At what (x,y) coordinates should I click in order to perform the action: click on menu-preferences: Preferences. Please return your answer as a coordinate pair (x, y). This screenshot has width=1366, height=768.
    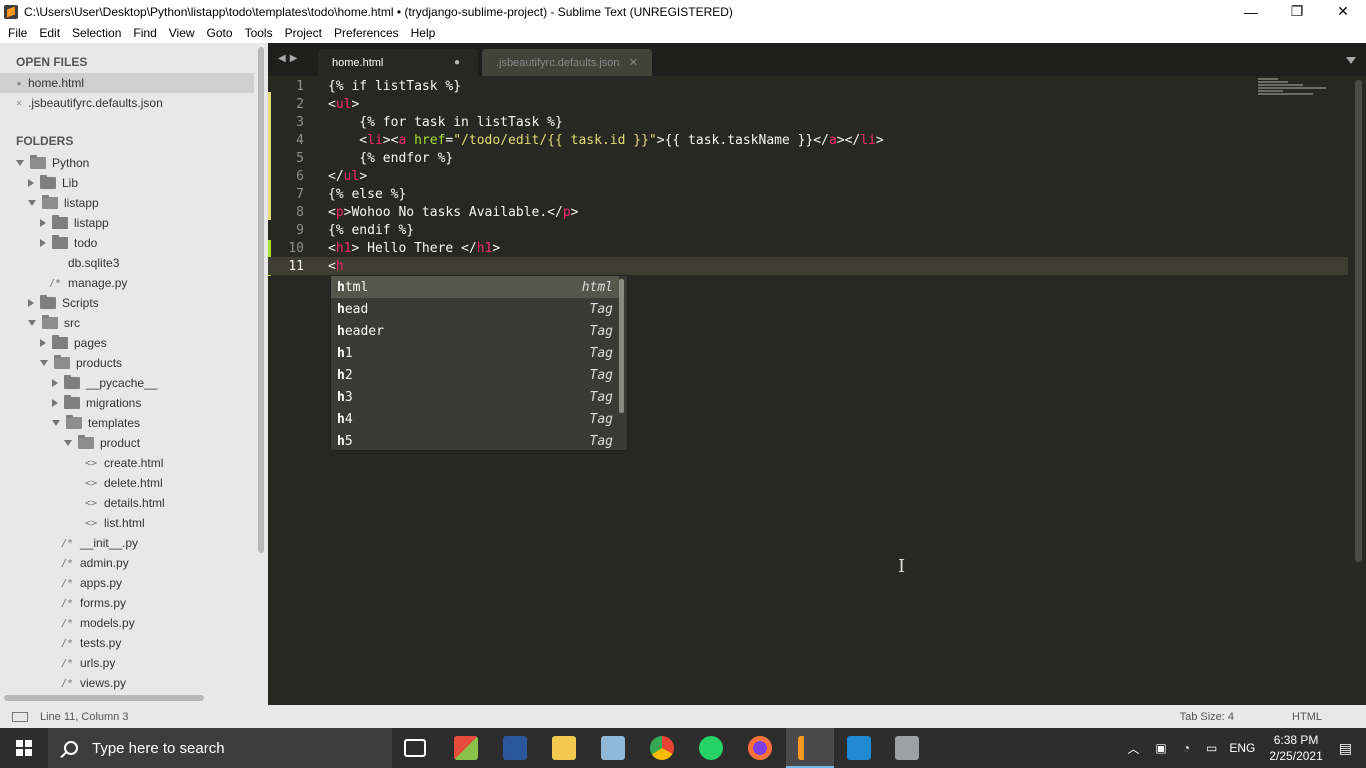
    Looking at the image, I should click on (366, 33).